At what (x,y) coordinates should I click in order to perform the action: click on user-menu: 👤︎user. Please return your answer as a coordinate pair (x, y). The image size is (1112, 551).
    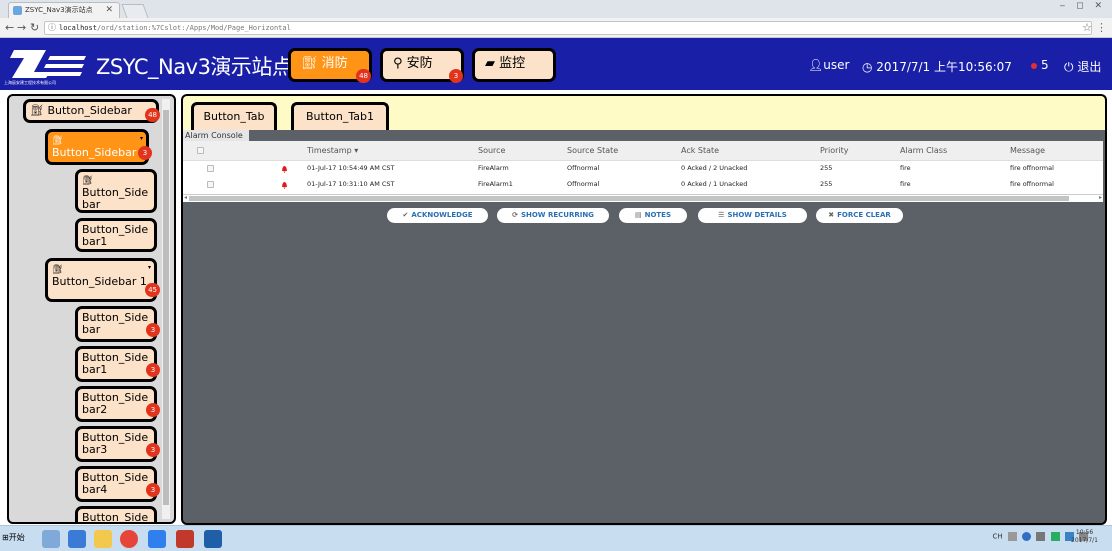
    Looking at the image, I should click on (828, 65).